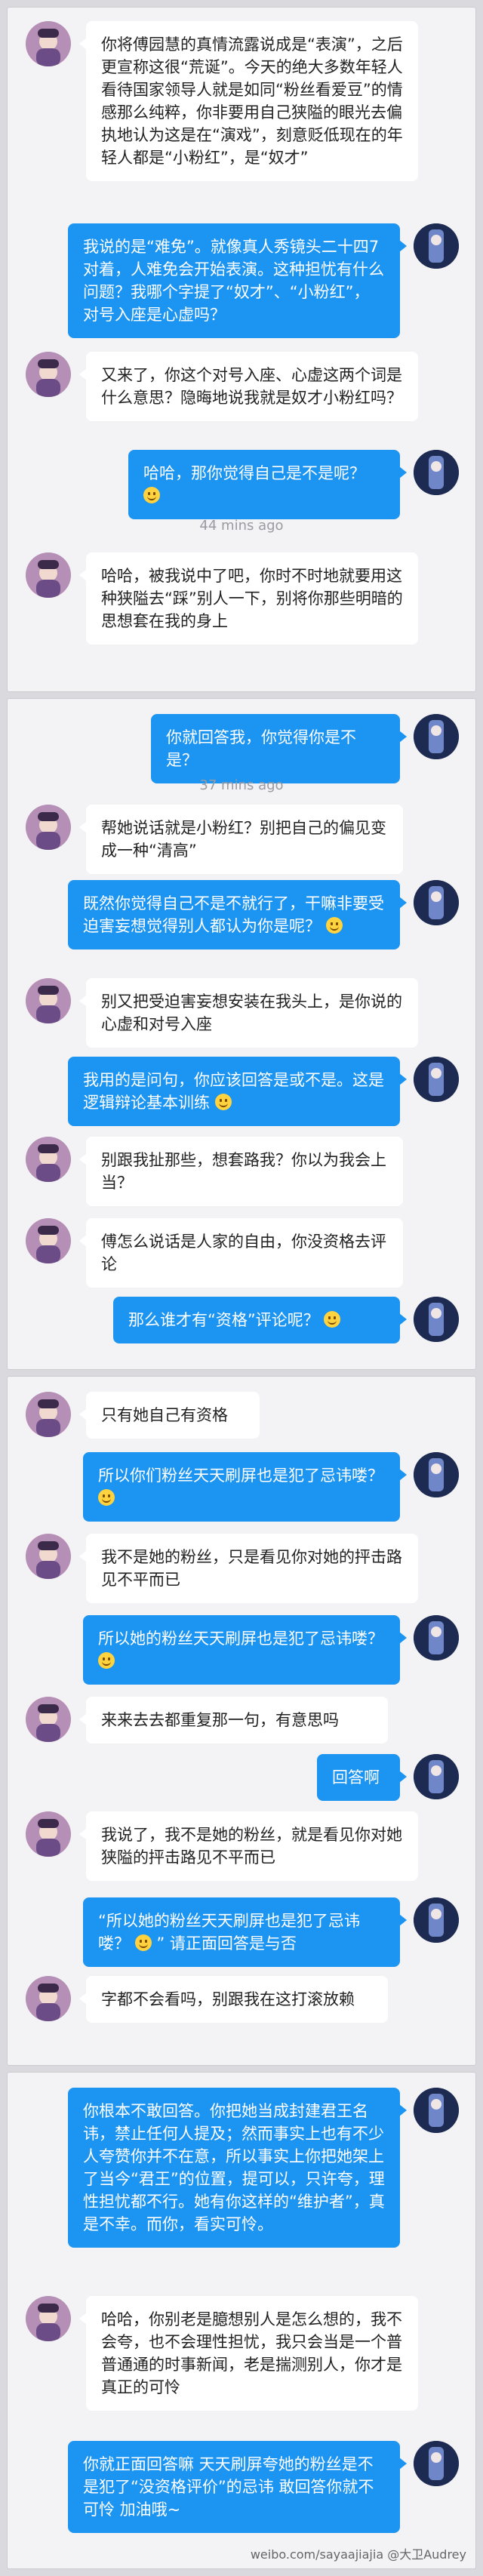 The width and height of the screenshot is (483, 2576). Describe the element at coordinates (245, 1487) in the screenshot. I see `message-outgoing: 所以你们粉丝天天刷屏也是犯了忌讳喽？` at that location.